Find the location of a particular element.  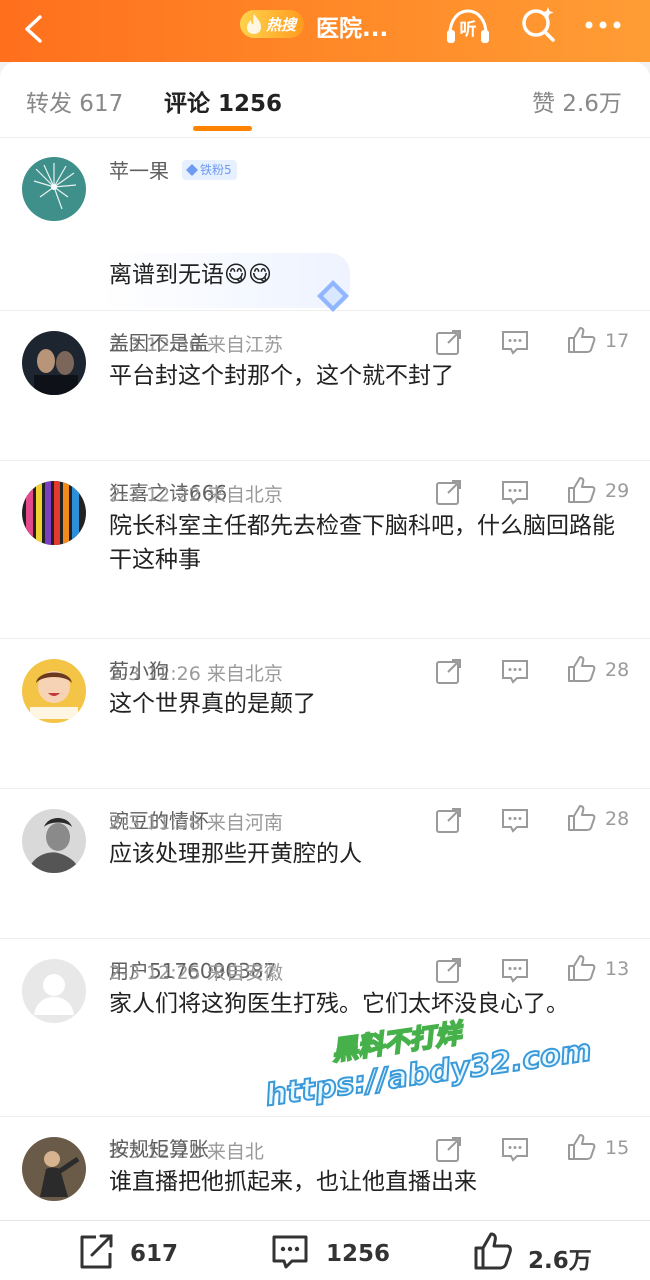

comment-count: 1256 is located at coordinates (358, 1254).